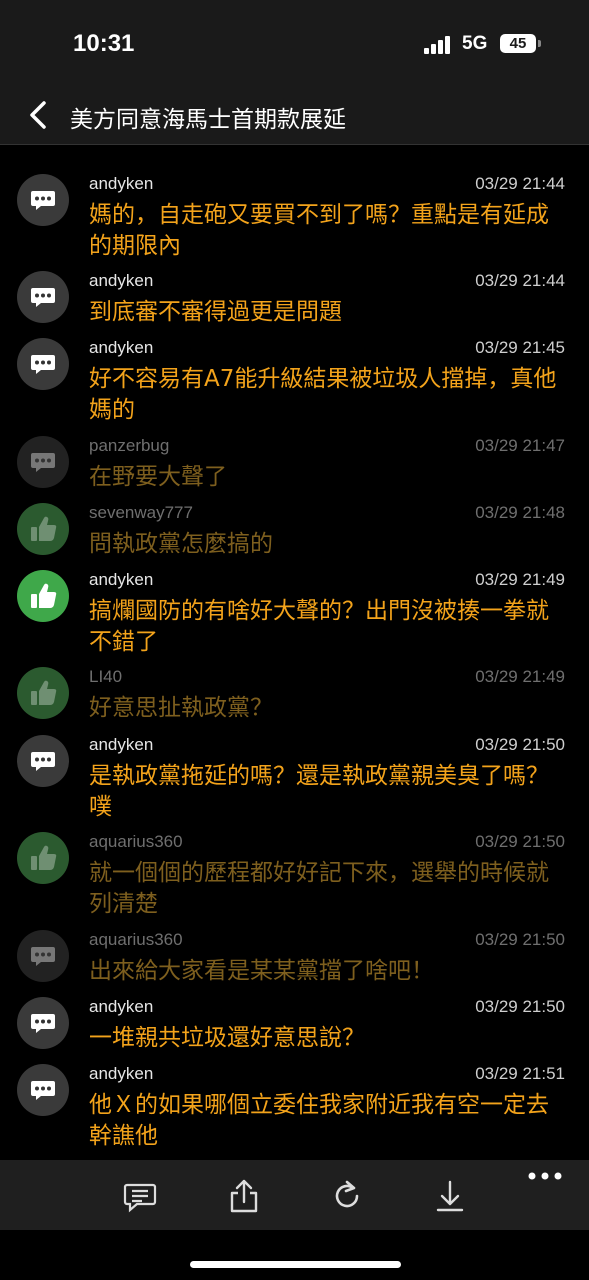  What do you see at coordinates (294, 1255) in the screenshot?
I see `home-area` at bounding box center [294, 1255].